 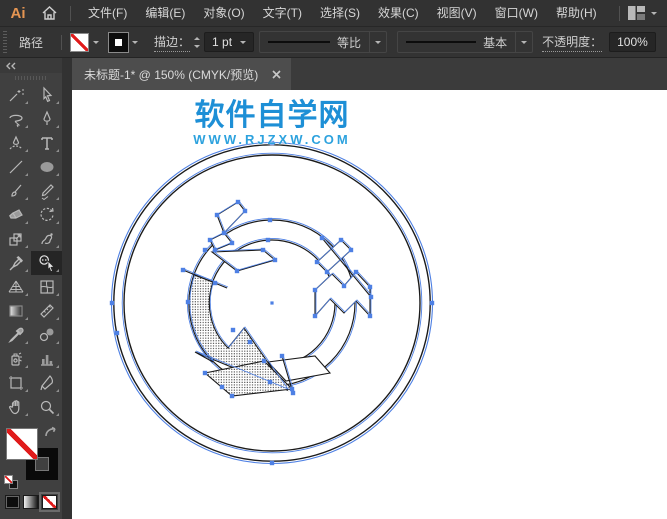 I want to click on brush-label: 基本, so click(x=495, y=42).